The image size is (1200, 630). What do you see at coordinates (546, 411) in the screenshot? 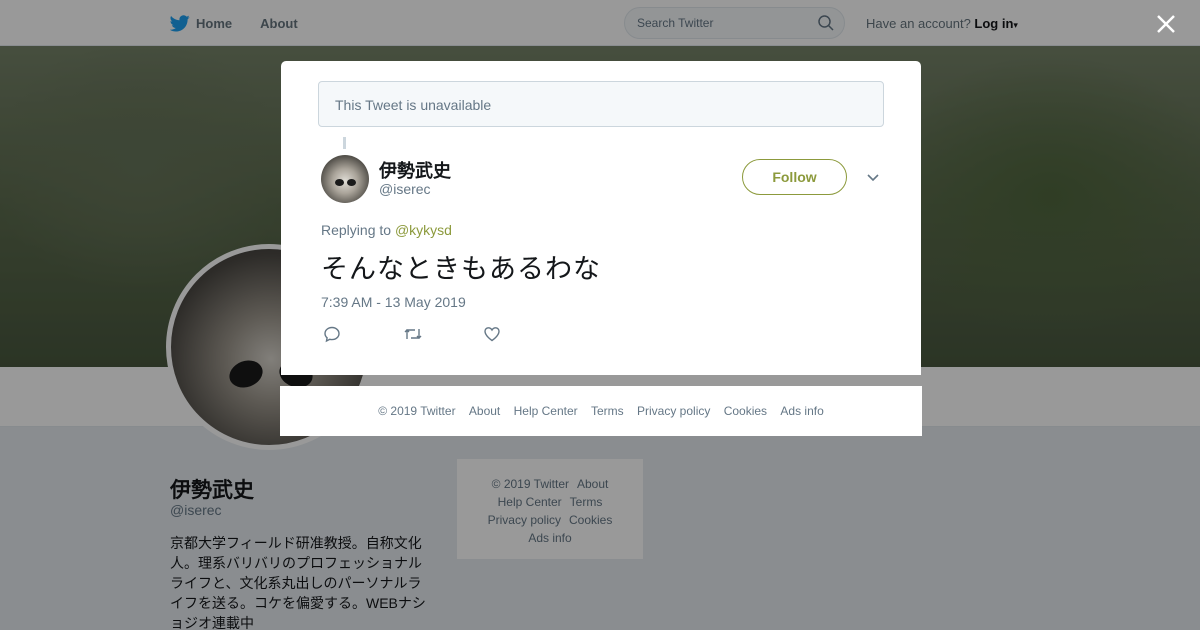
I see `footer-help-link: Help Center` at bounding box center [546, 411].